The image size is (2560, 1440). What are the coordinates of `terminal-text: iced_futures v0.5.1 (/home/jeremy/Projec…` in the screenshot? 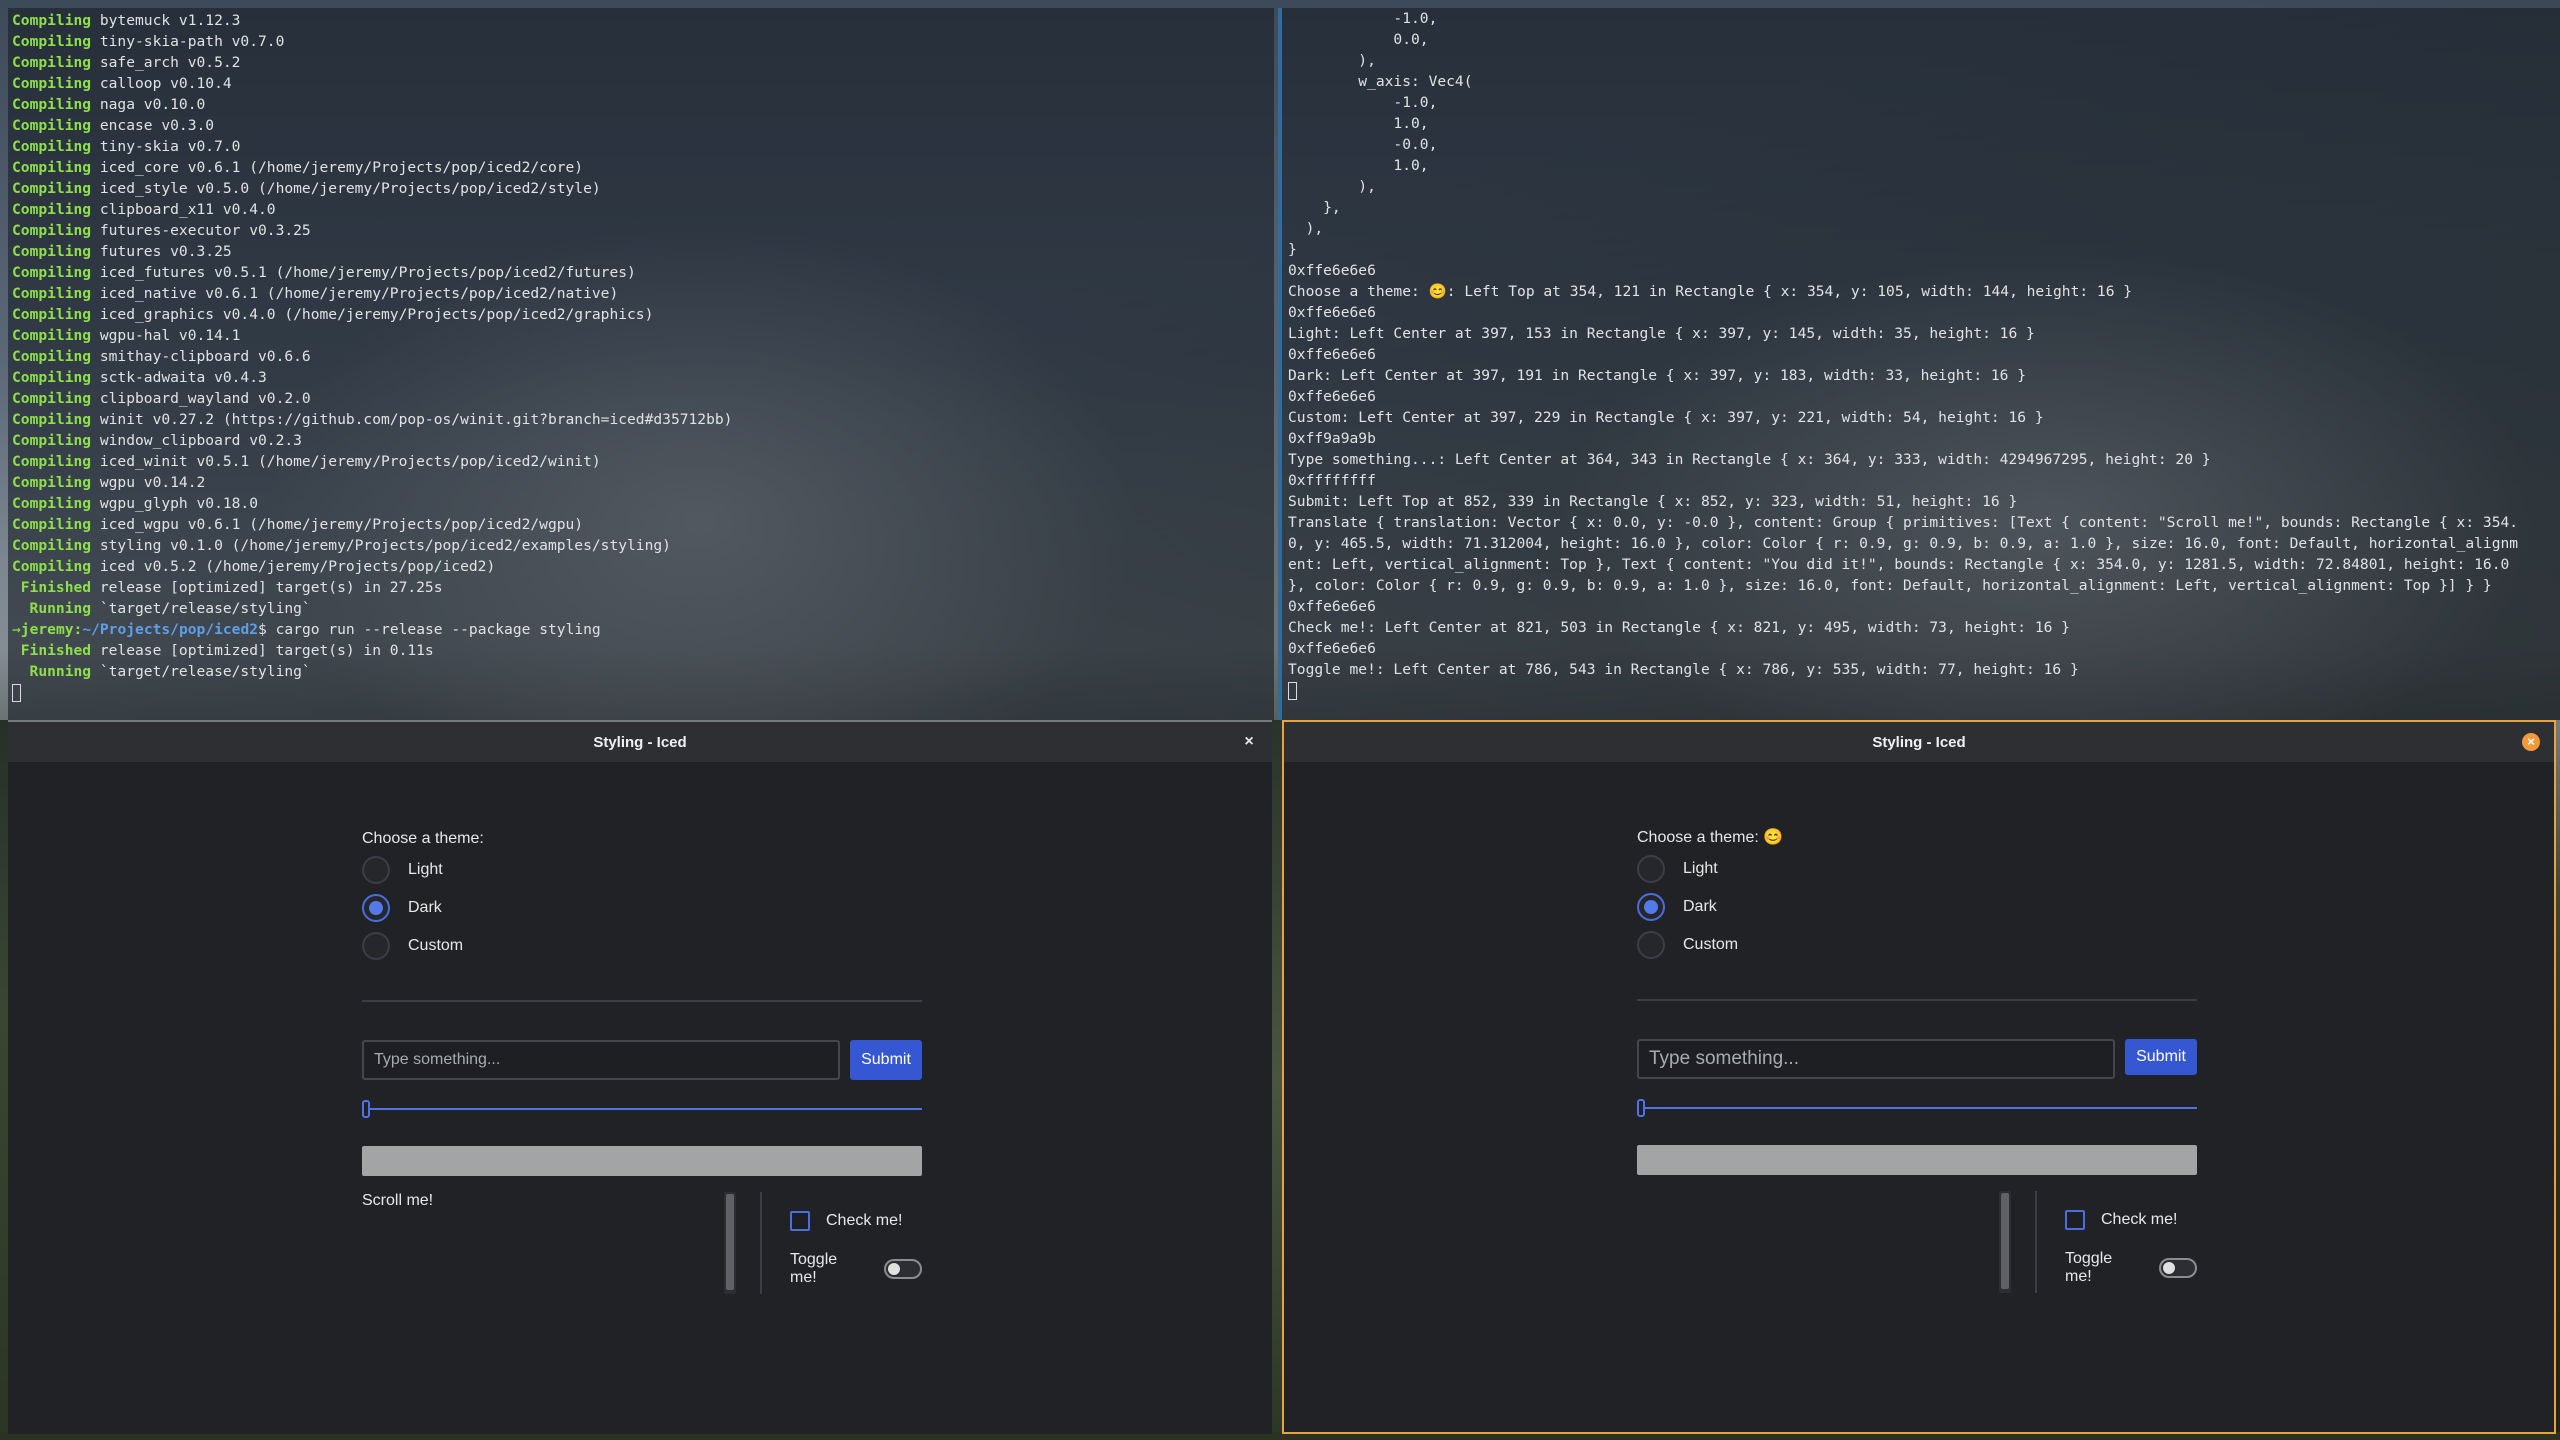 It's located at (363, 272).